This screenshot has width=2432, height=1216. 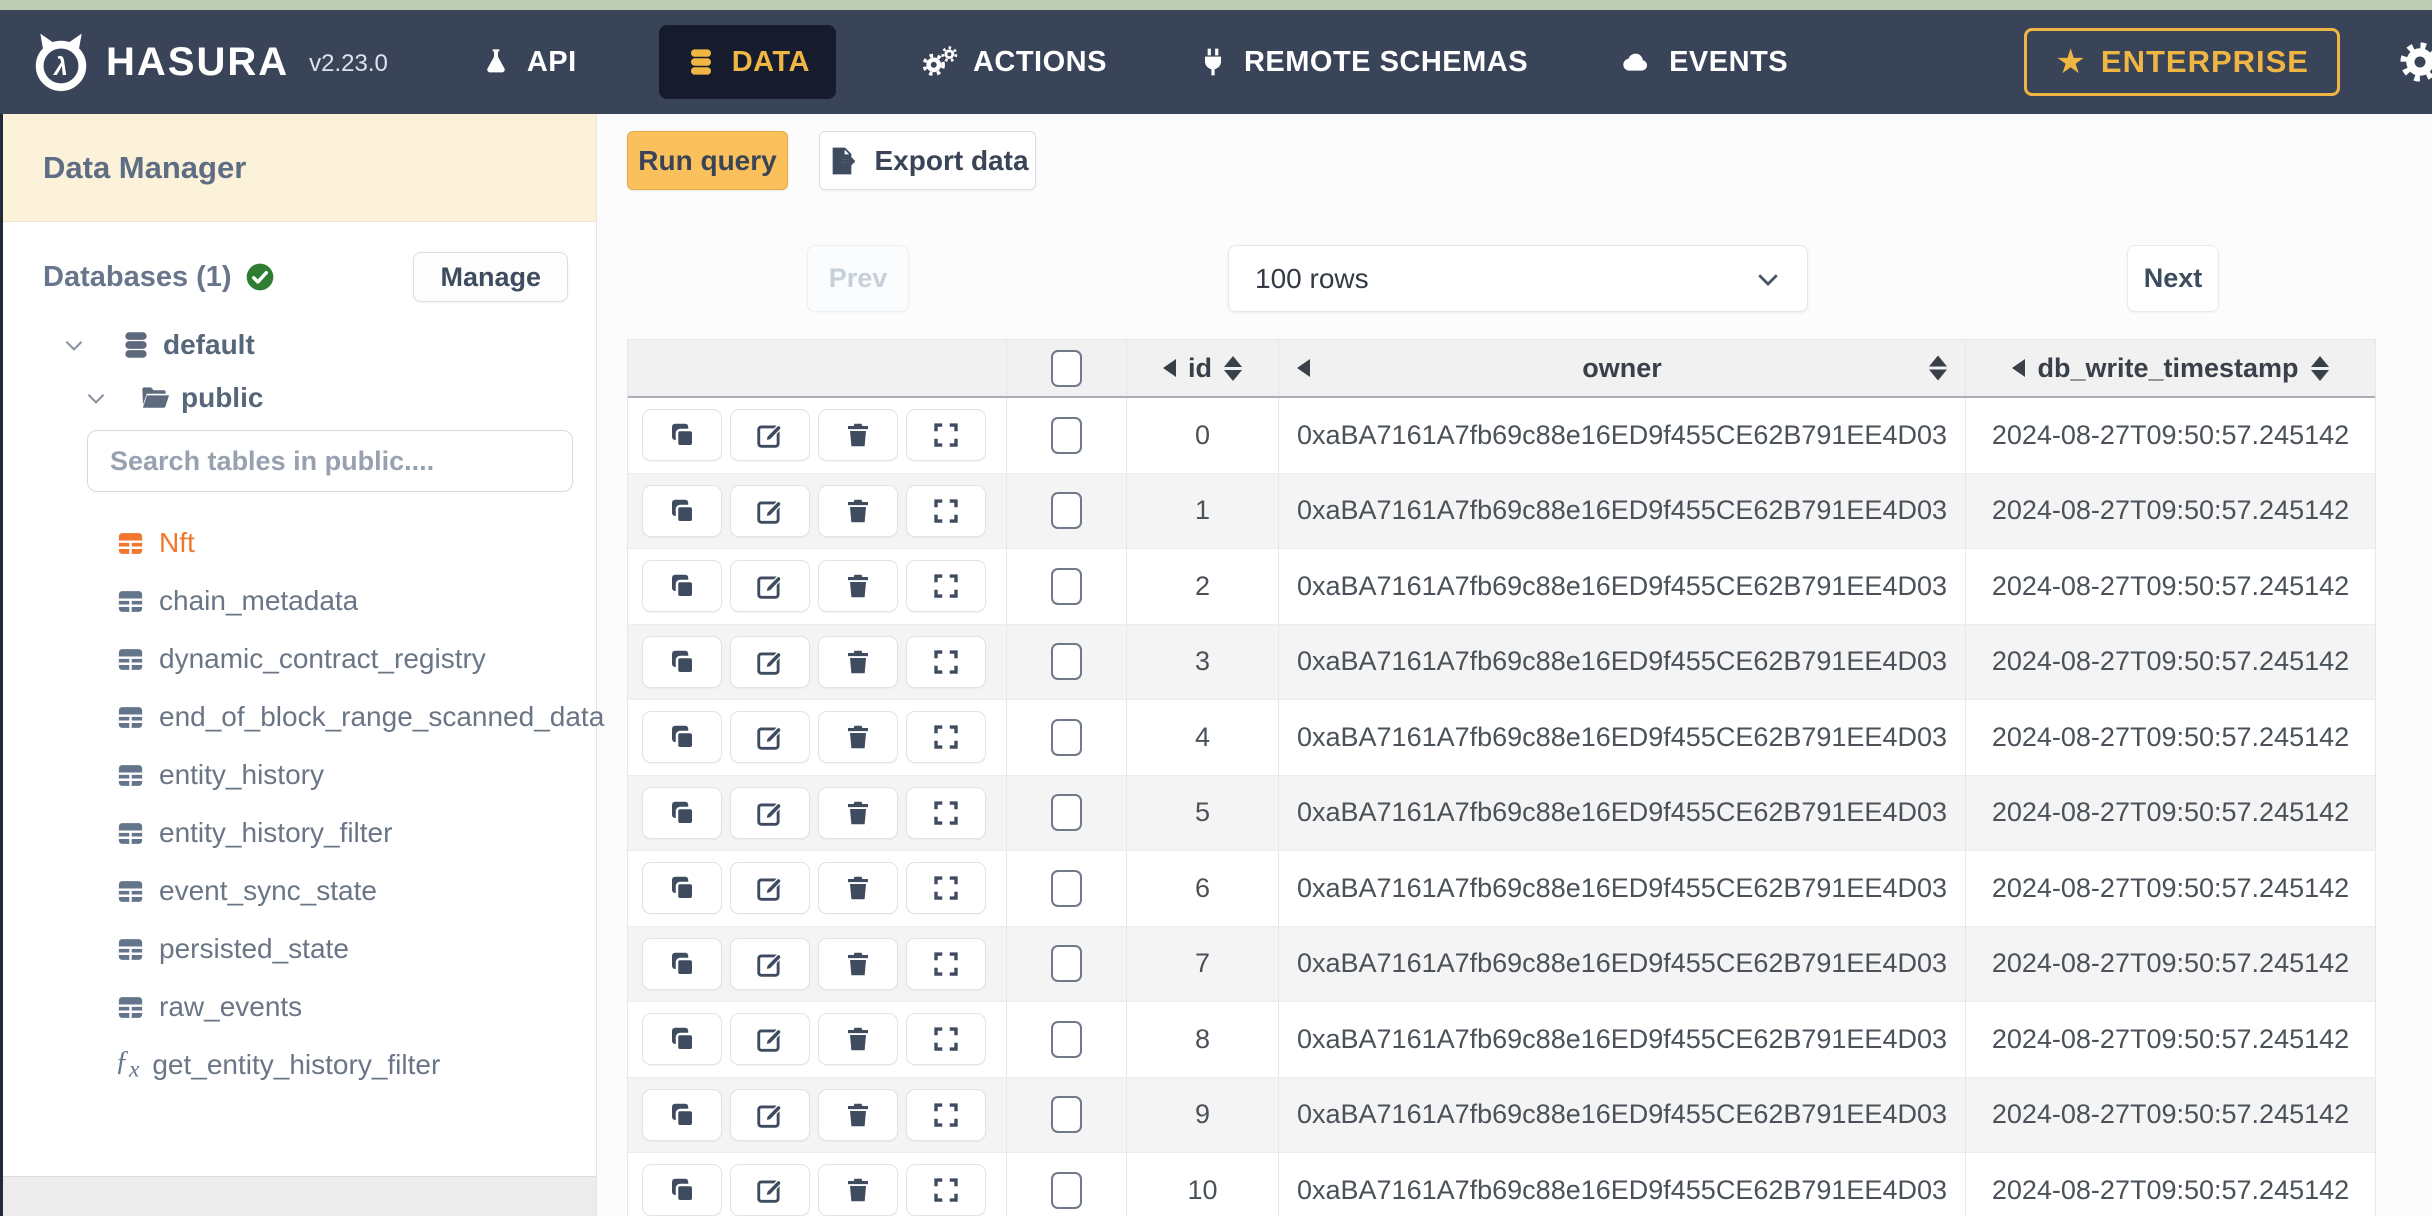 I want to click on rows-per-page-select: 100 rows, so click(x=1518, y=278).